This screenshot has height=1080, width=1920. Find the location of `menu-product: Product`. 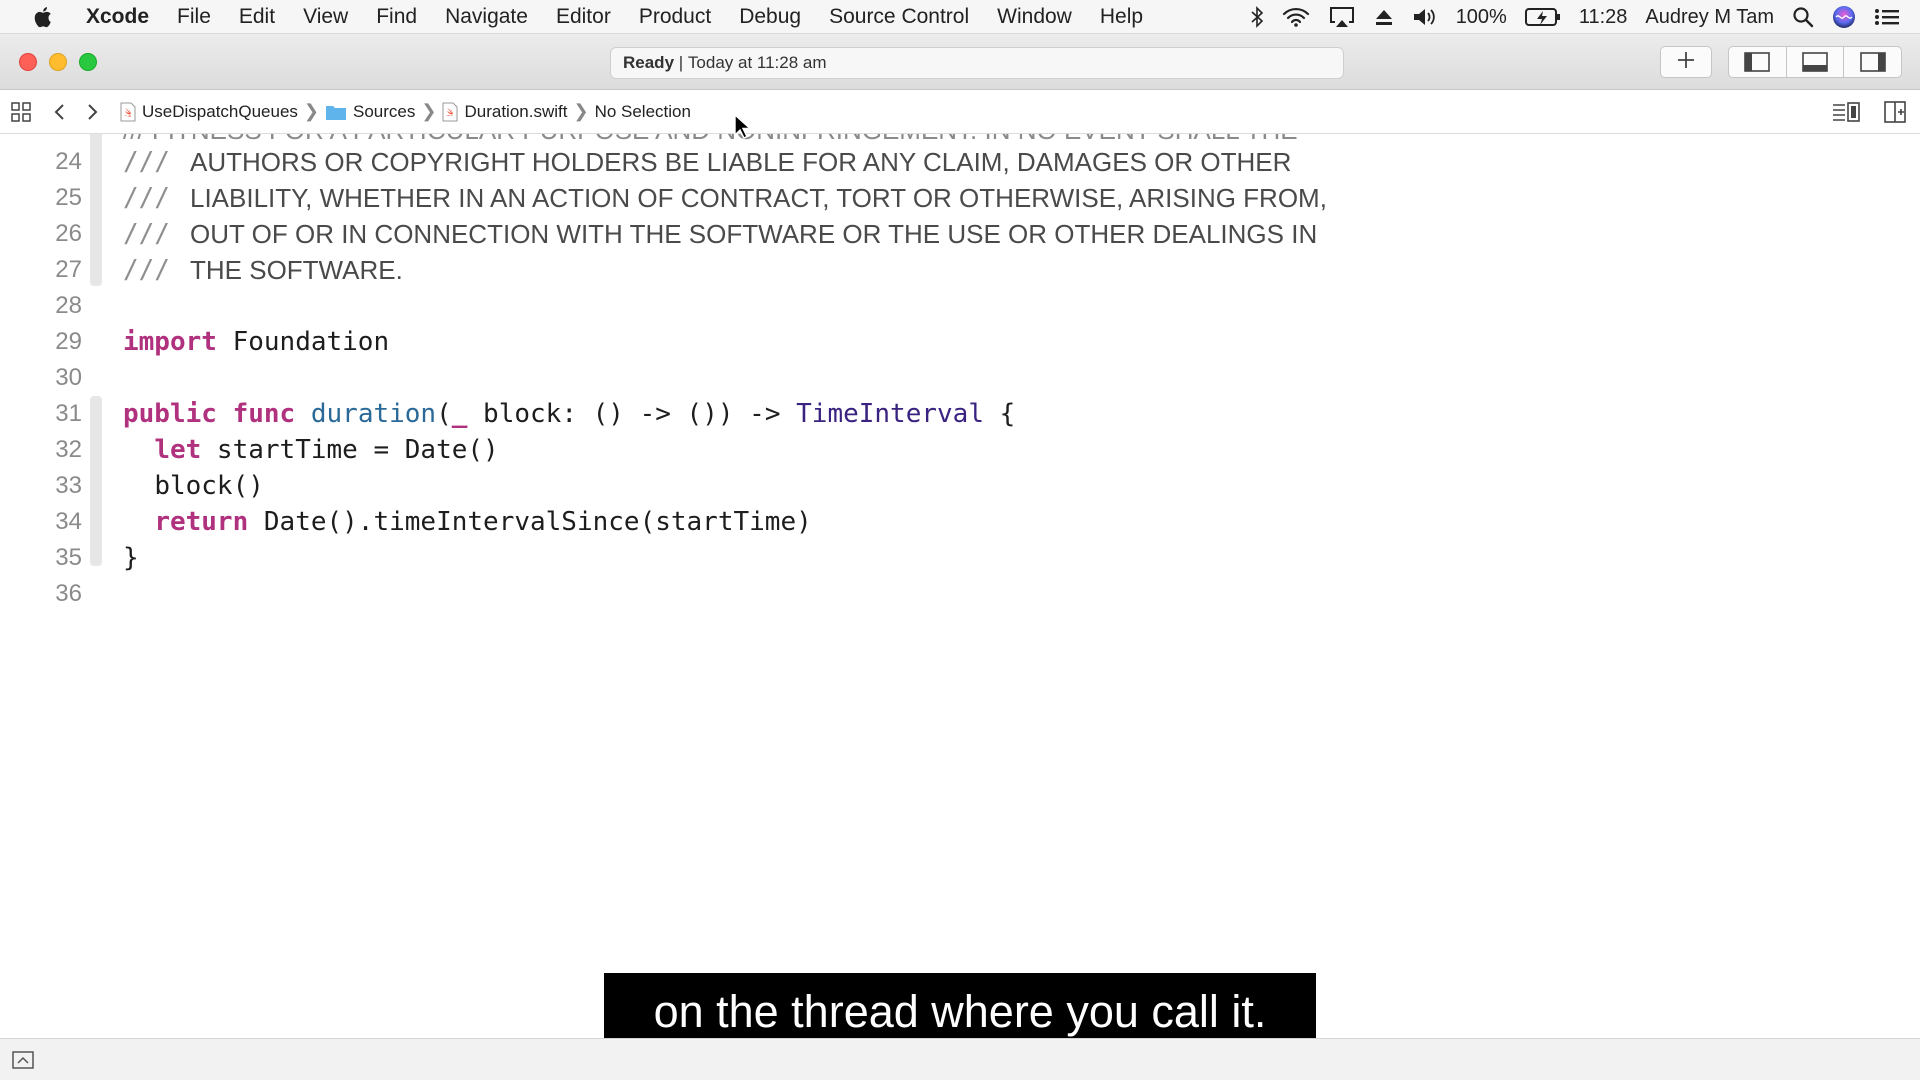

menu-product: Product is located at coordinates (675, 17).